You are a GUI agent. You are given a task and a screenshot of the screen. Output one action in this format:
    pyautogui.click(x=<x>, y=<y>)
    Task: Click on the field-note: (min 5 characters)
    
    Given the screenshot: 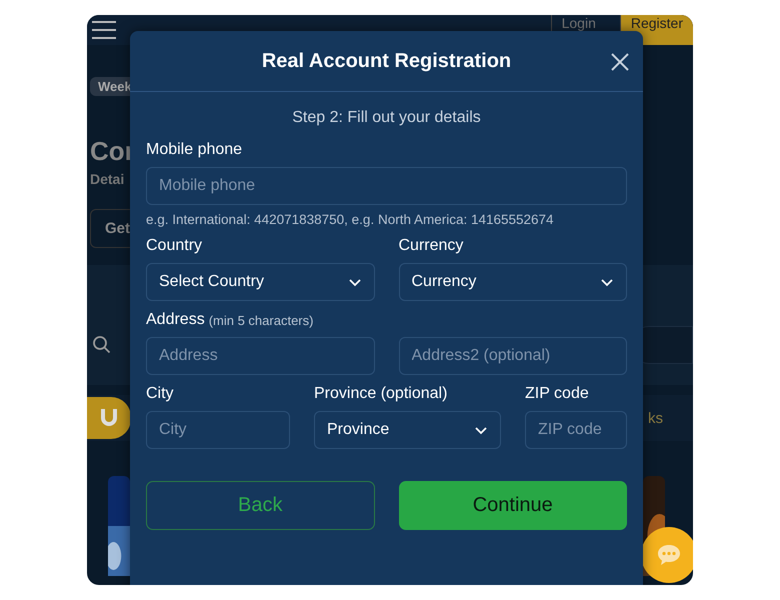 What is the action you would take?
    pyautogui.click(x=261, y=320)
    